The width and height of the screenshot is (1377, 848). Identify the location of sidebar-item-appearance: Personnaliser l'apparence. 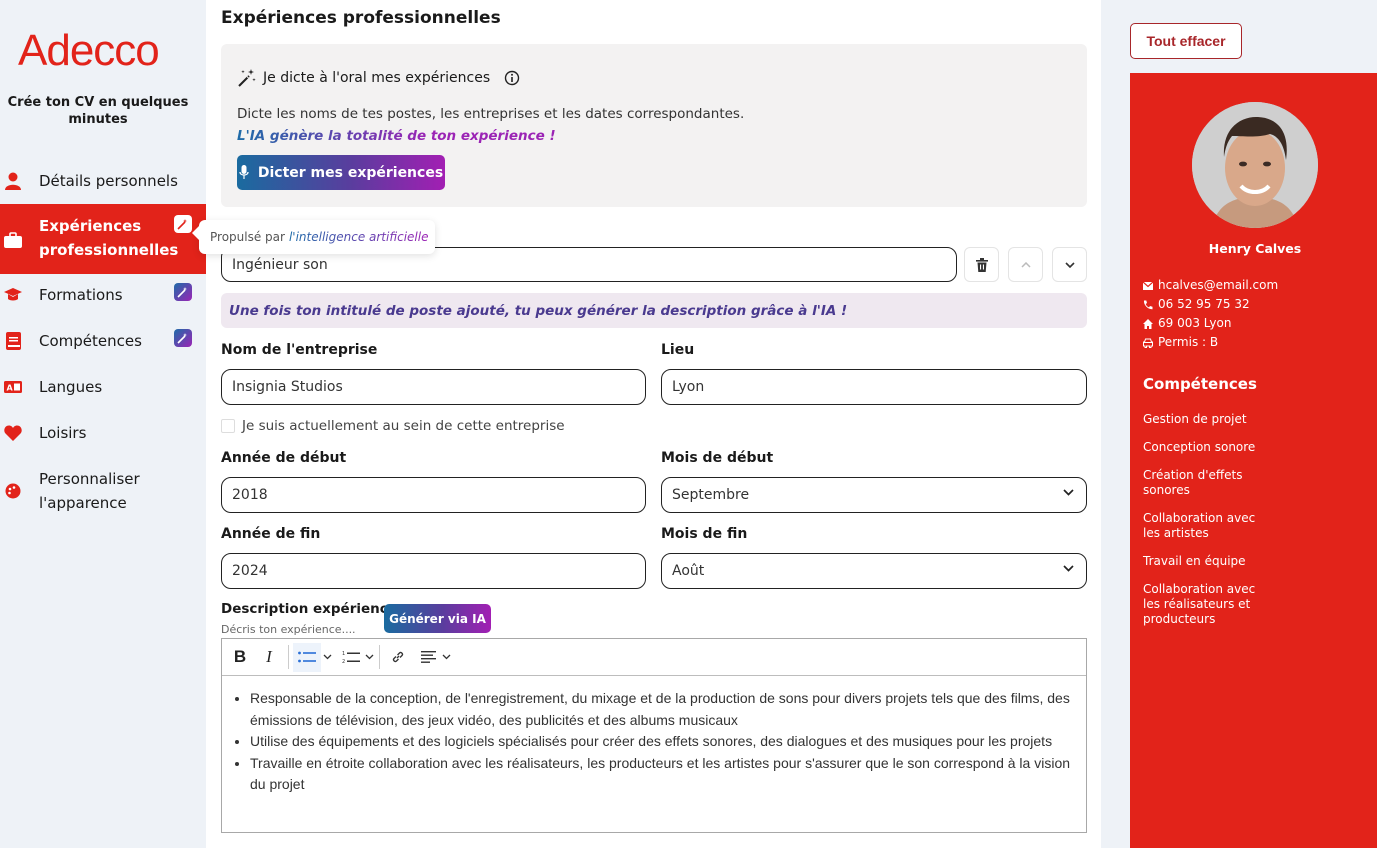
(103, 491).